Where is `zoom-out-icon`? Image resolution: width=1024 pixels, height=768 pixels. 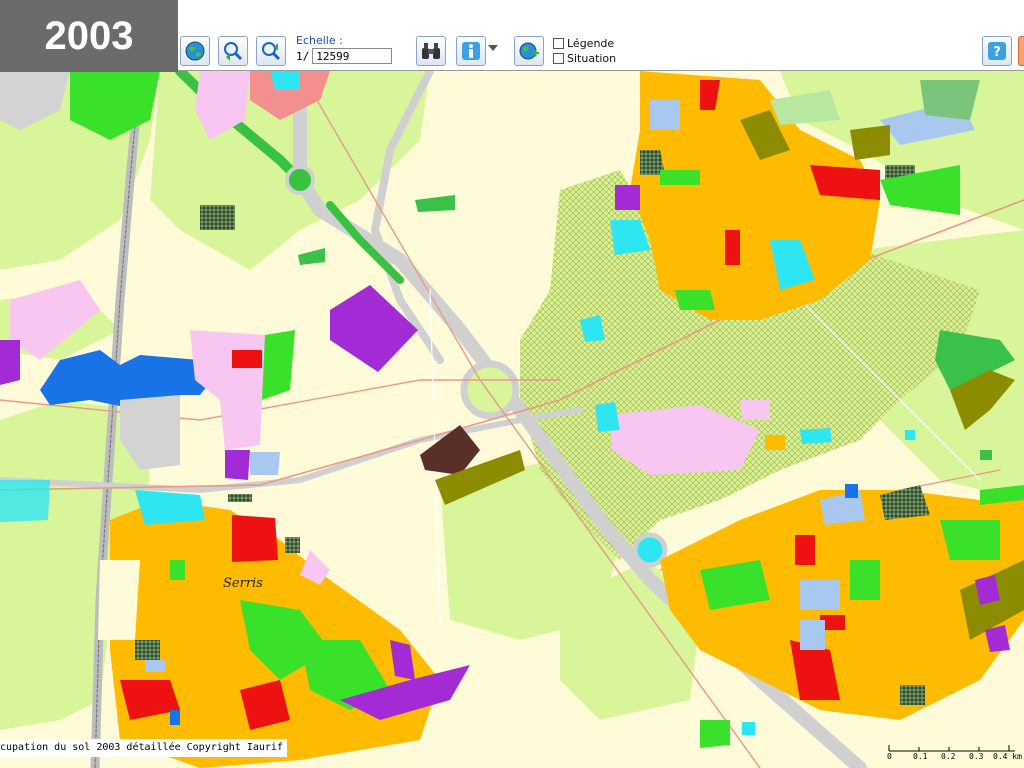
zoom-out-icon is located at coordinates (271, 51).